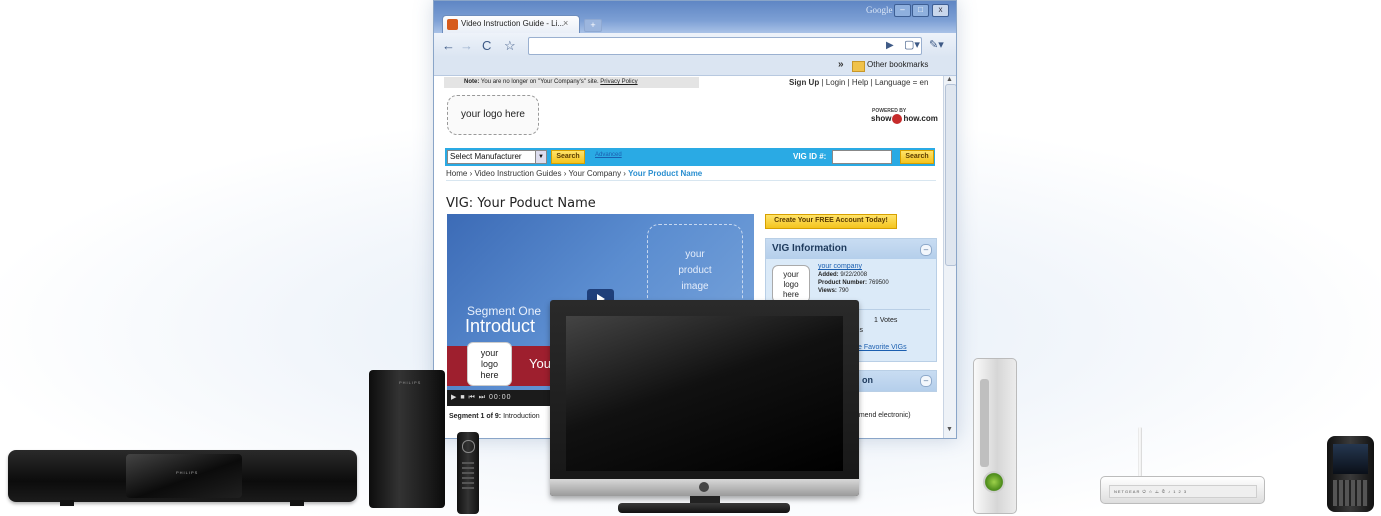  I want to click on new-tab-button: +, so click(593, 25).